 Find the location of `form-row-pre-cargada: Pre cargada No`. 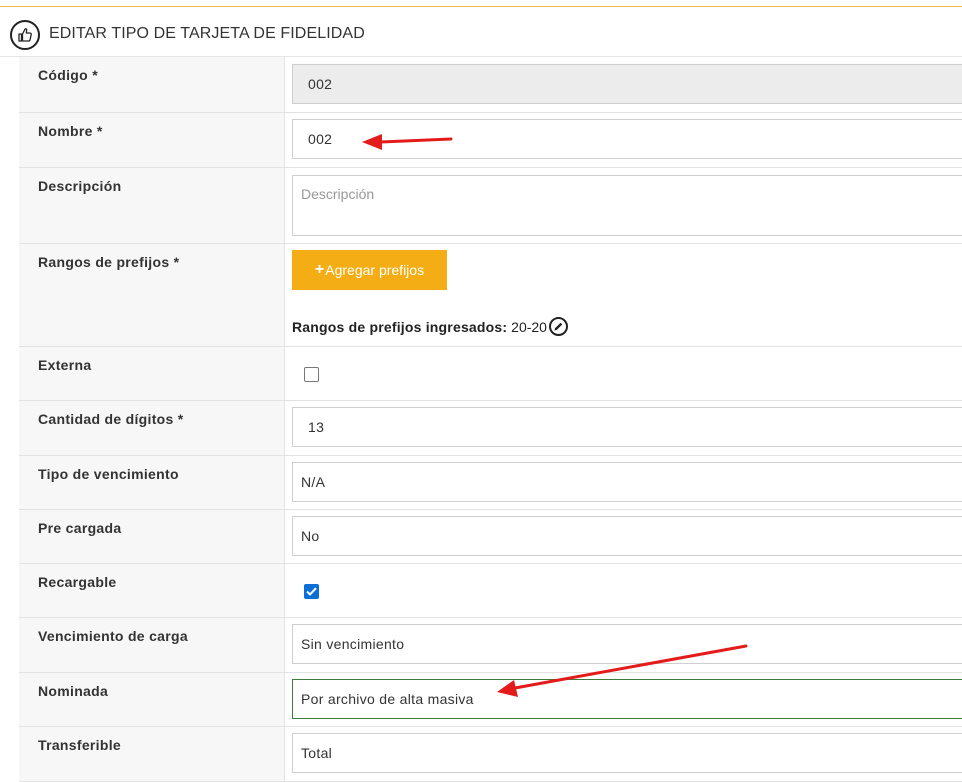

form-row-pre-cargada: Pre cargada No is located at coordinates (490, 537).